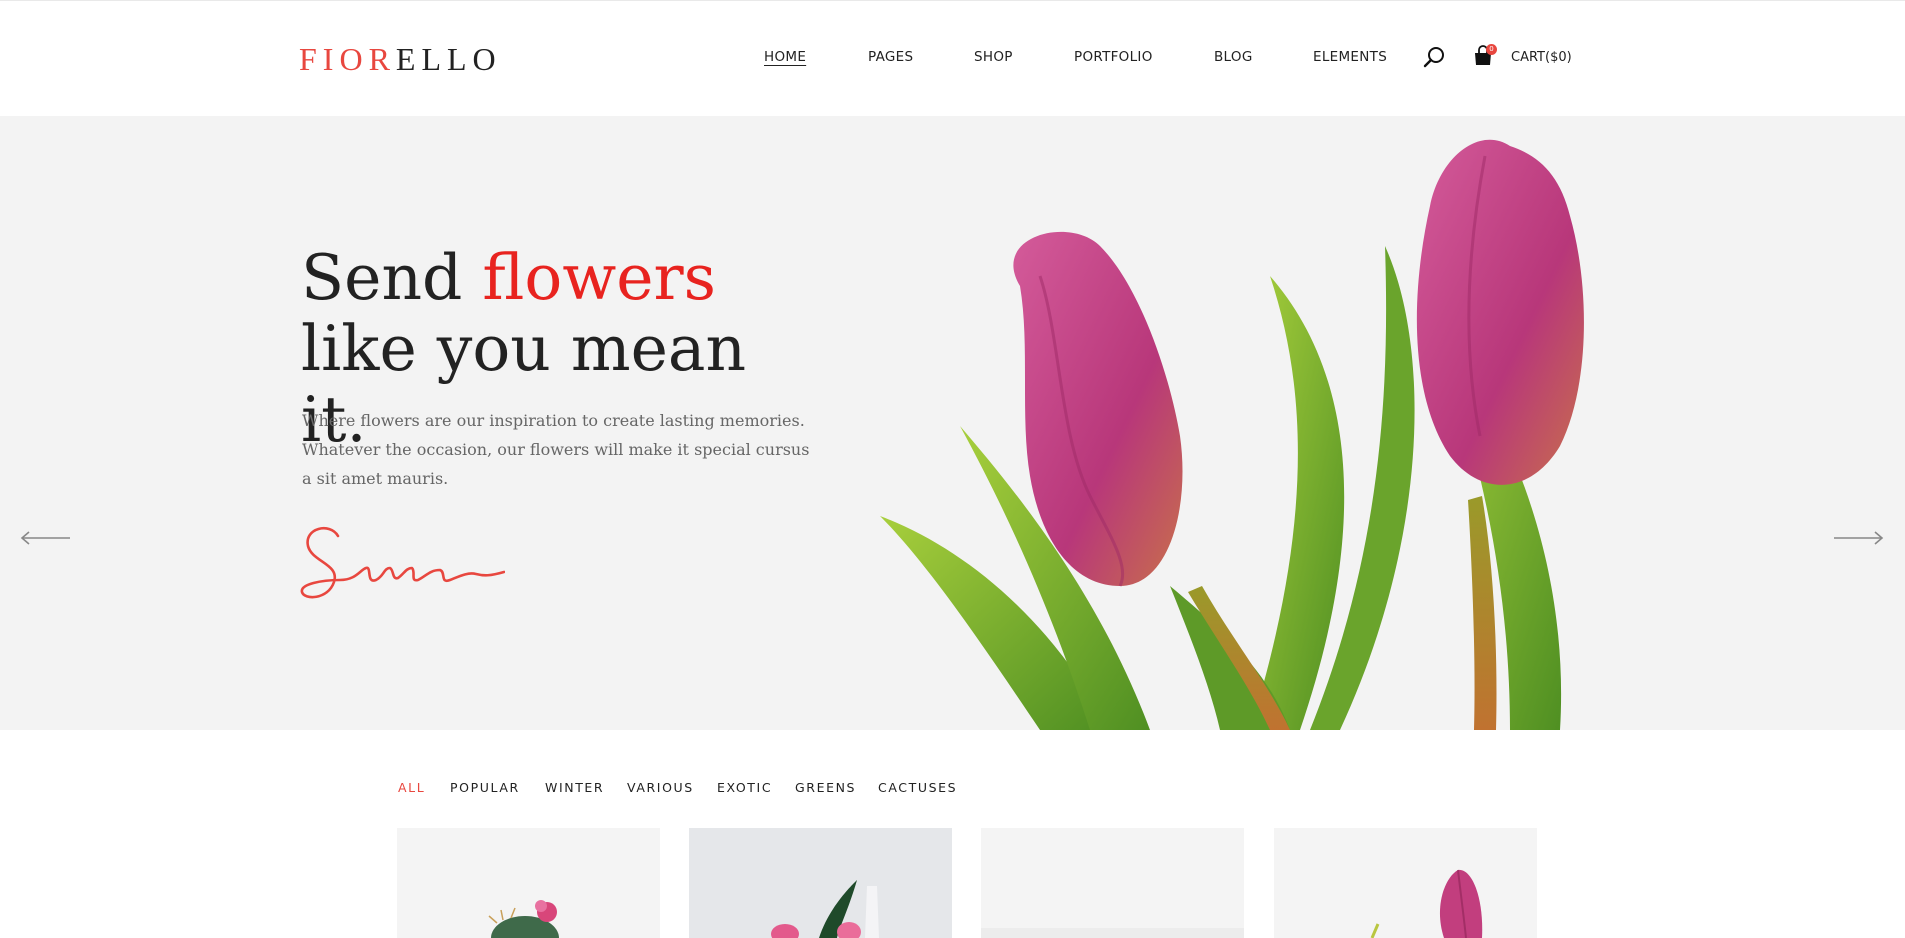 The height and width of the screenshot is (938, 1905). I want to click on filter-cactuses: CACTUSES, so click(917, 787).